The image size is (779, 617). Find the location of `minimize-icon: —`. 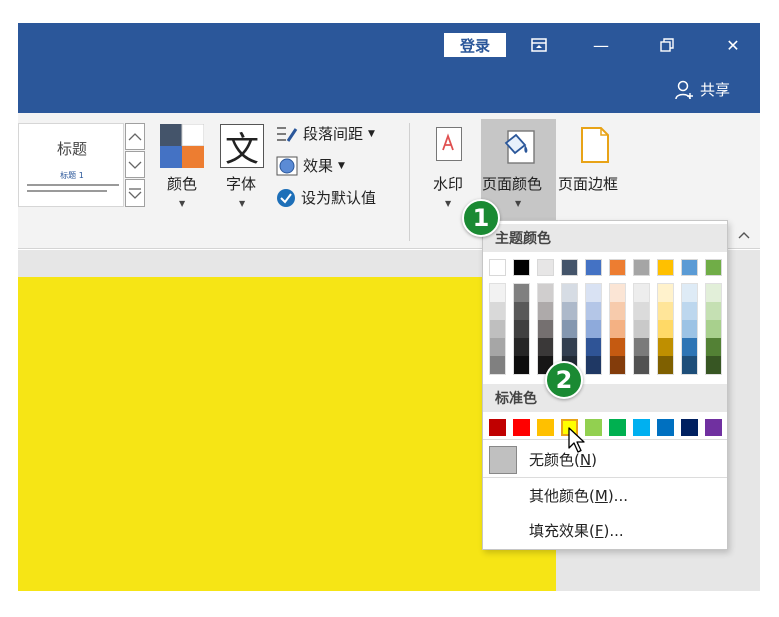

minimize-icon: — is located at coordinates (601, 45).